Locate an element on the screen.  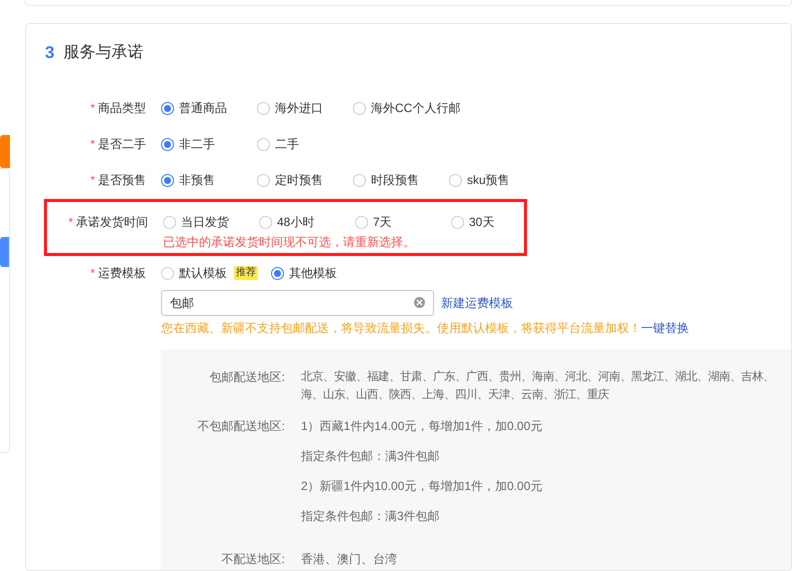
radio-label: 普通商品 is located at coordinates (203, 108).